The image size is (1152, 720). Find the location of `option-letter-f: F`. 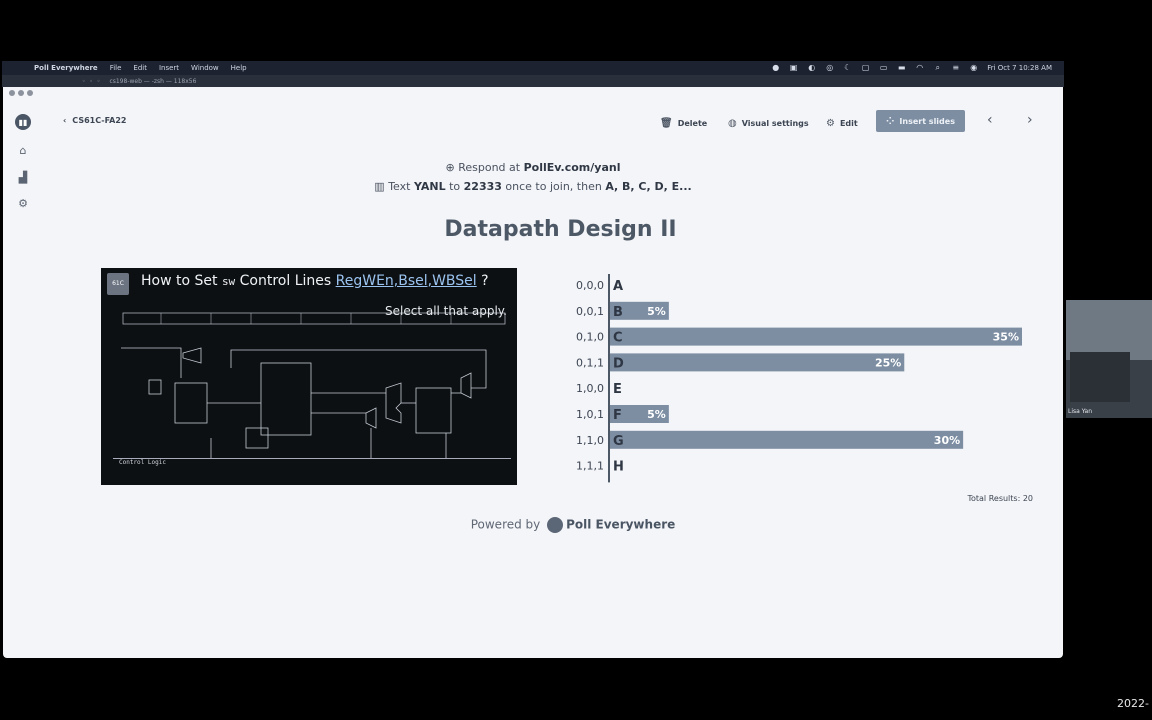

option-letter-f: F is located at coordinates (617, 415).